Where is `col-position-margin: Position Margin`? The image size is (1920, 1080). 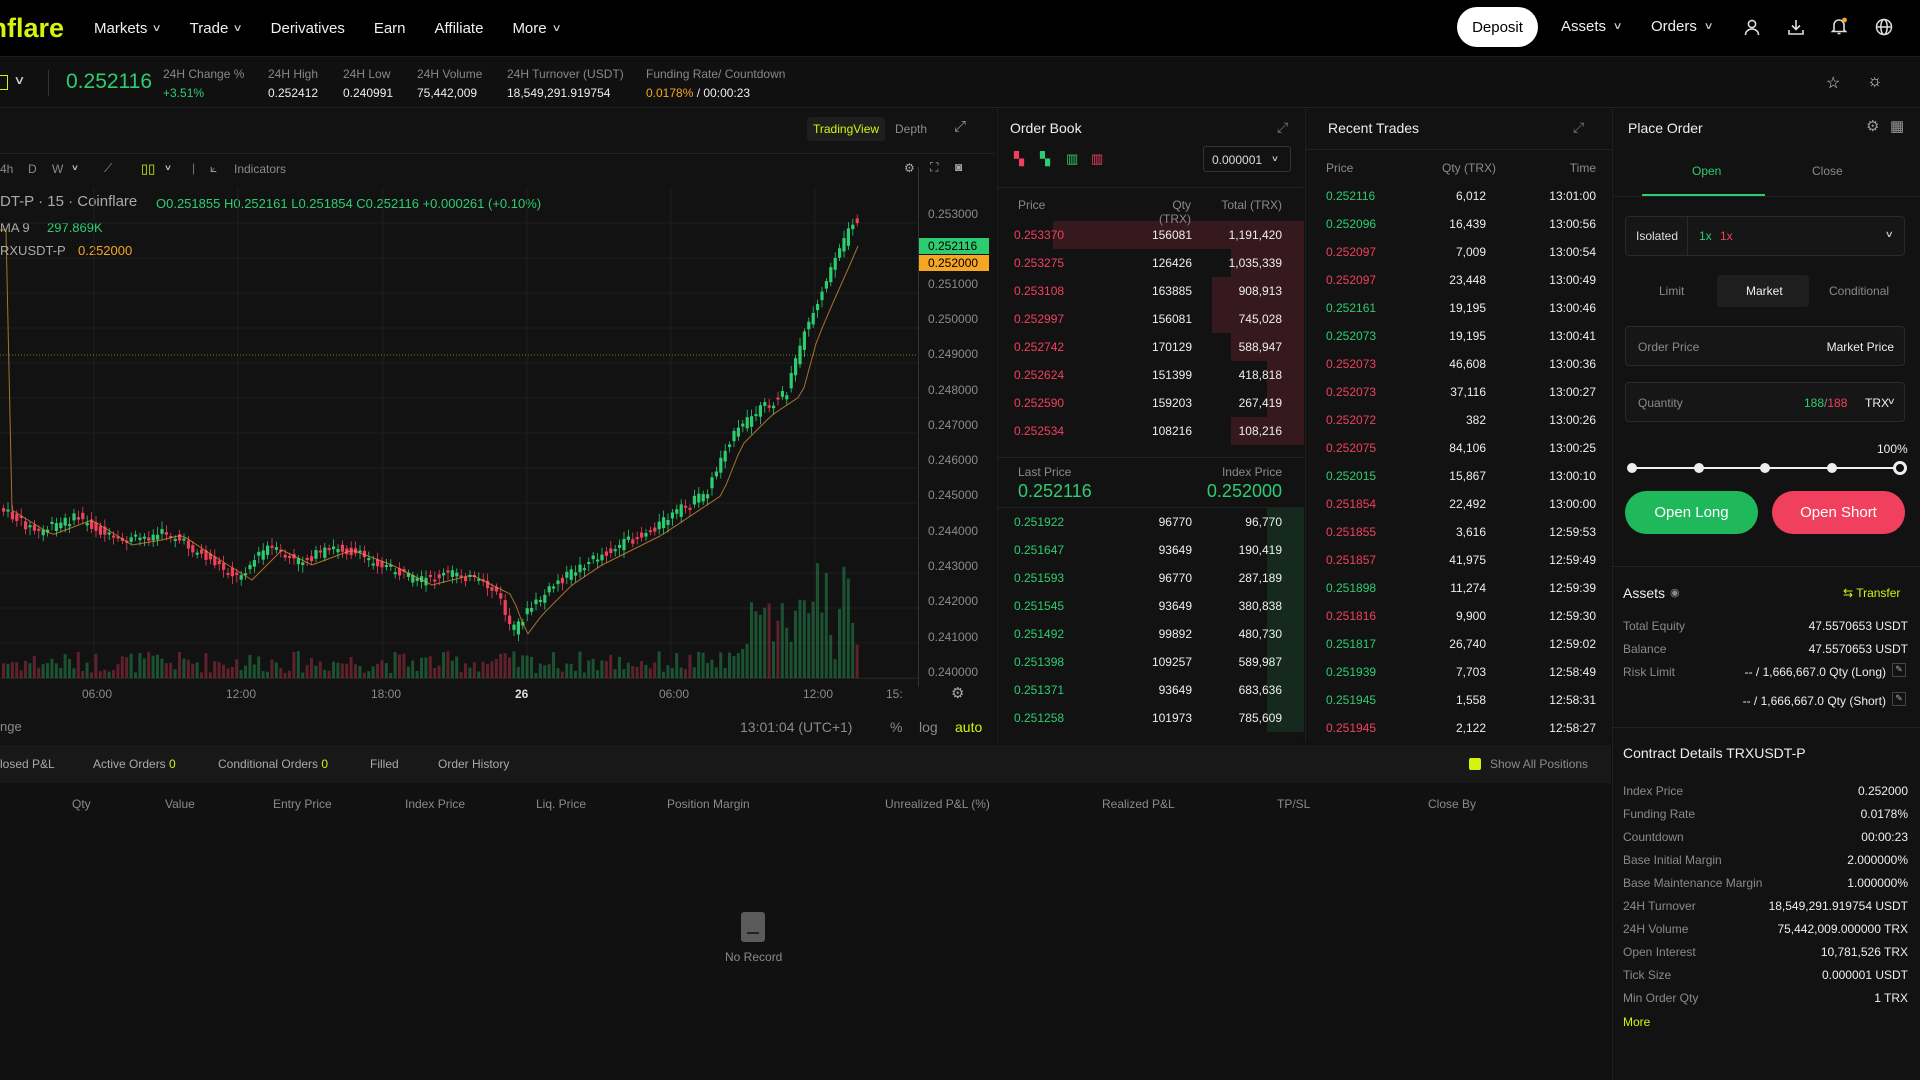 col-position-margin: Position Margin is located at coordinates (708, 804).